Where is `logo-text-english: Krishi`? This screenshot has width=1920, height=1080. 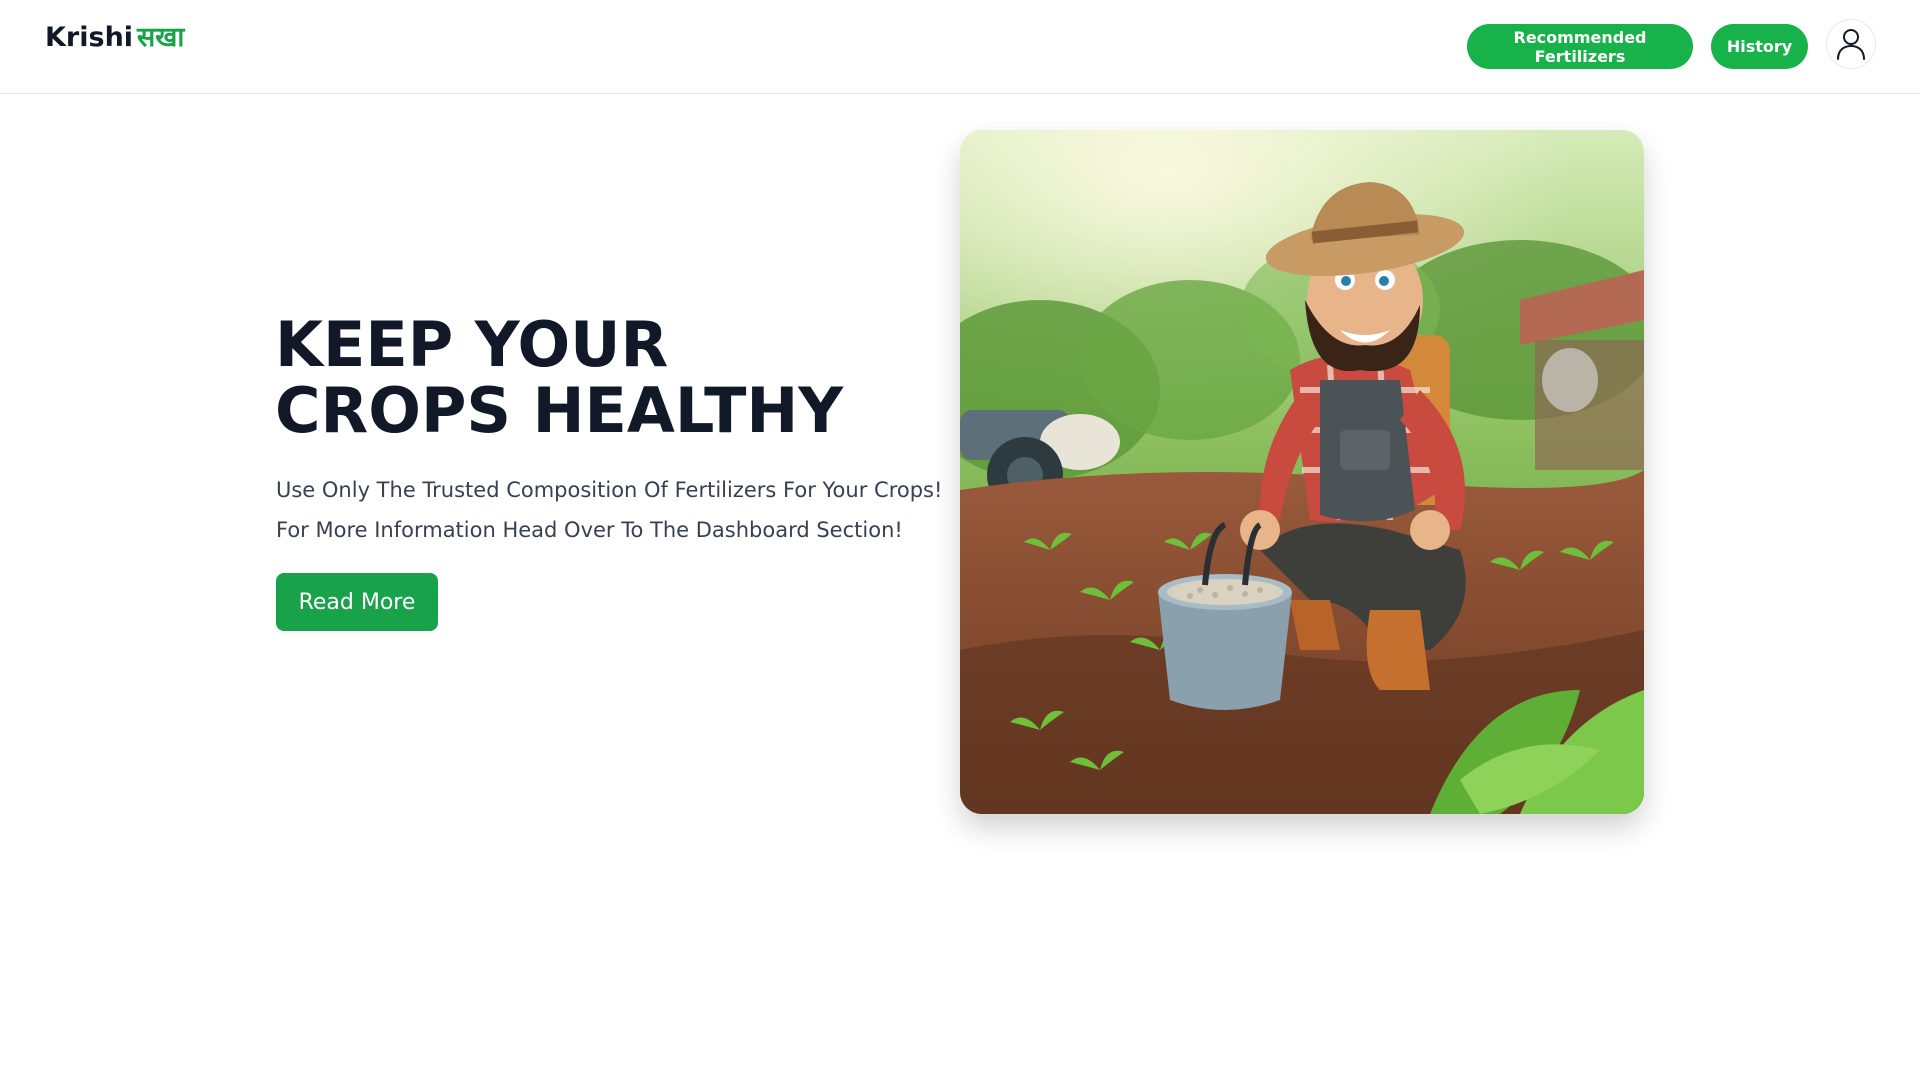
logo-text-english: Krishi is located at coordinates (89, 37).